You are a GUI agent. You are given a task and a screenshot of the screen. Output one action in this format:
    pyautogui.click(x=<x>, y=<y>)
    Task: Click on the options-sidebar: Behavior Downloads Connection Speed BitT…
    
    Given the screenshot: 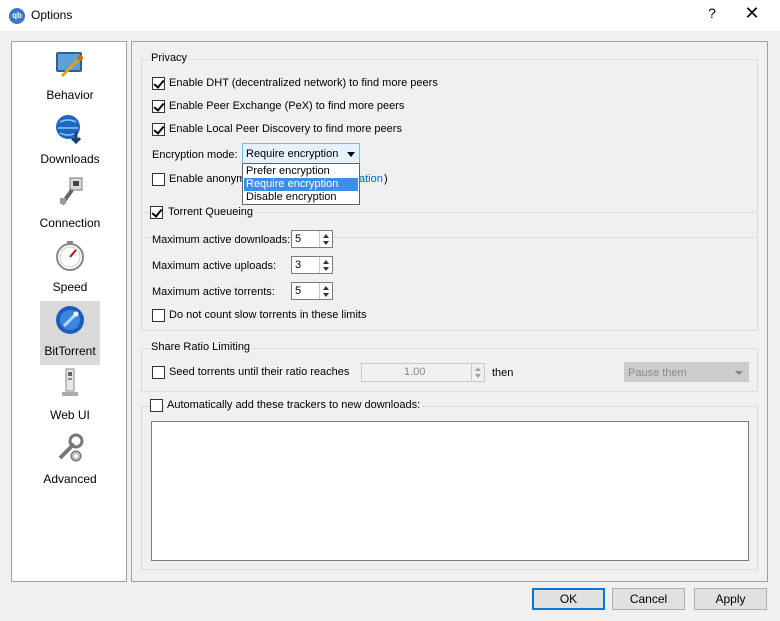 What is the action you would take?
    pyautogui.click(x=69, y=311)
    